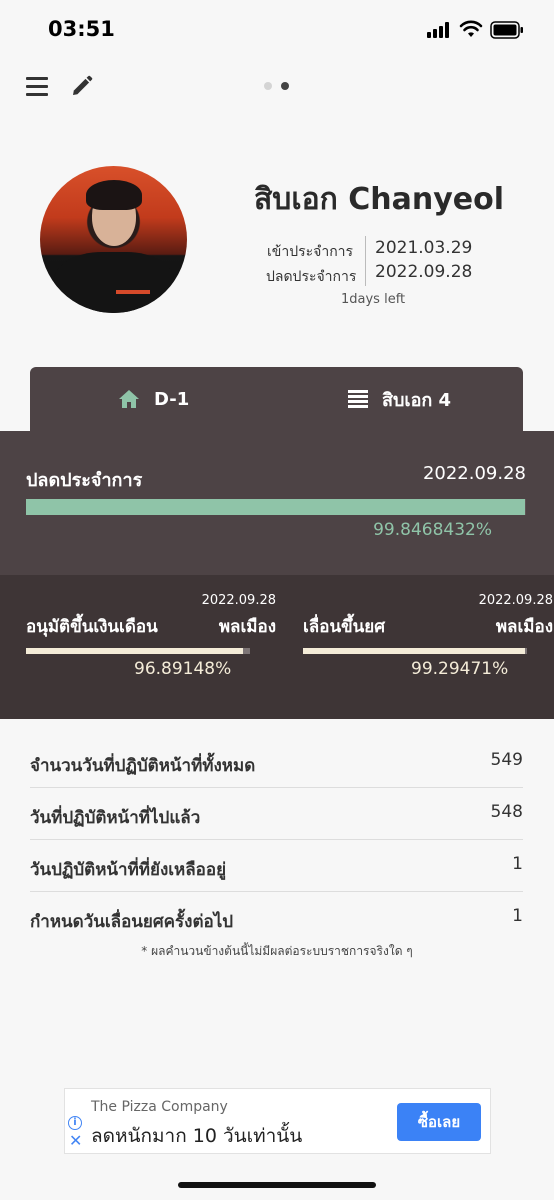 The height and width of the screenshot is (1200, 554). Describe the element at coordinates (115, 818) in the screenshot. I see `stat-label: วันที่ปฏิบัติหน้าที่ไปแล้ว` at that location.